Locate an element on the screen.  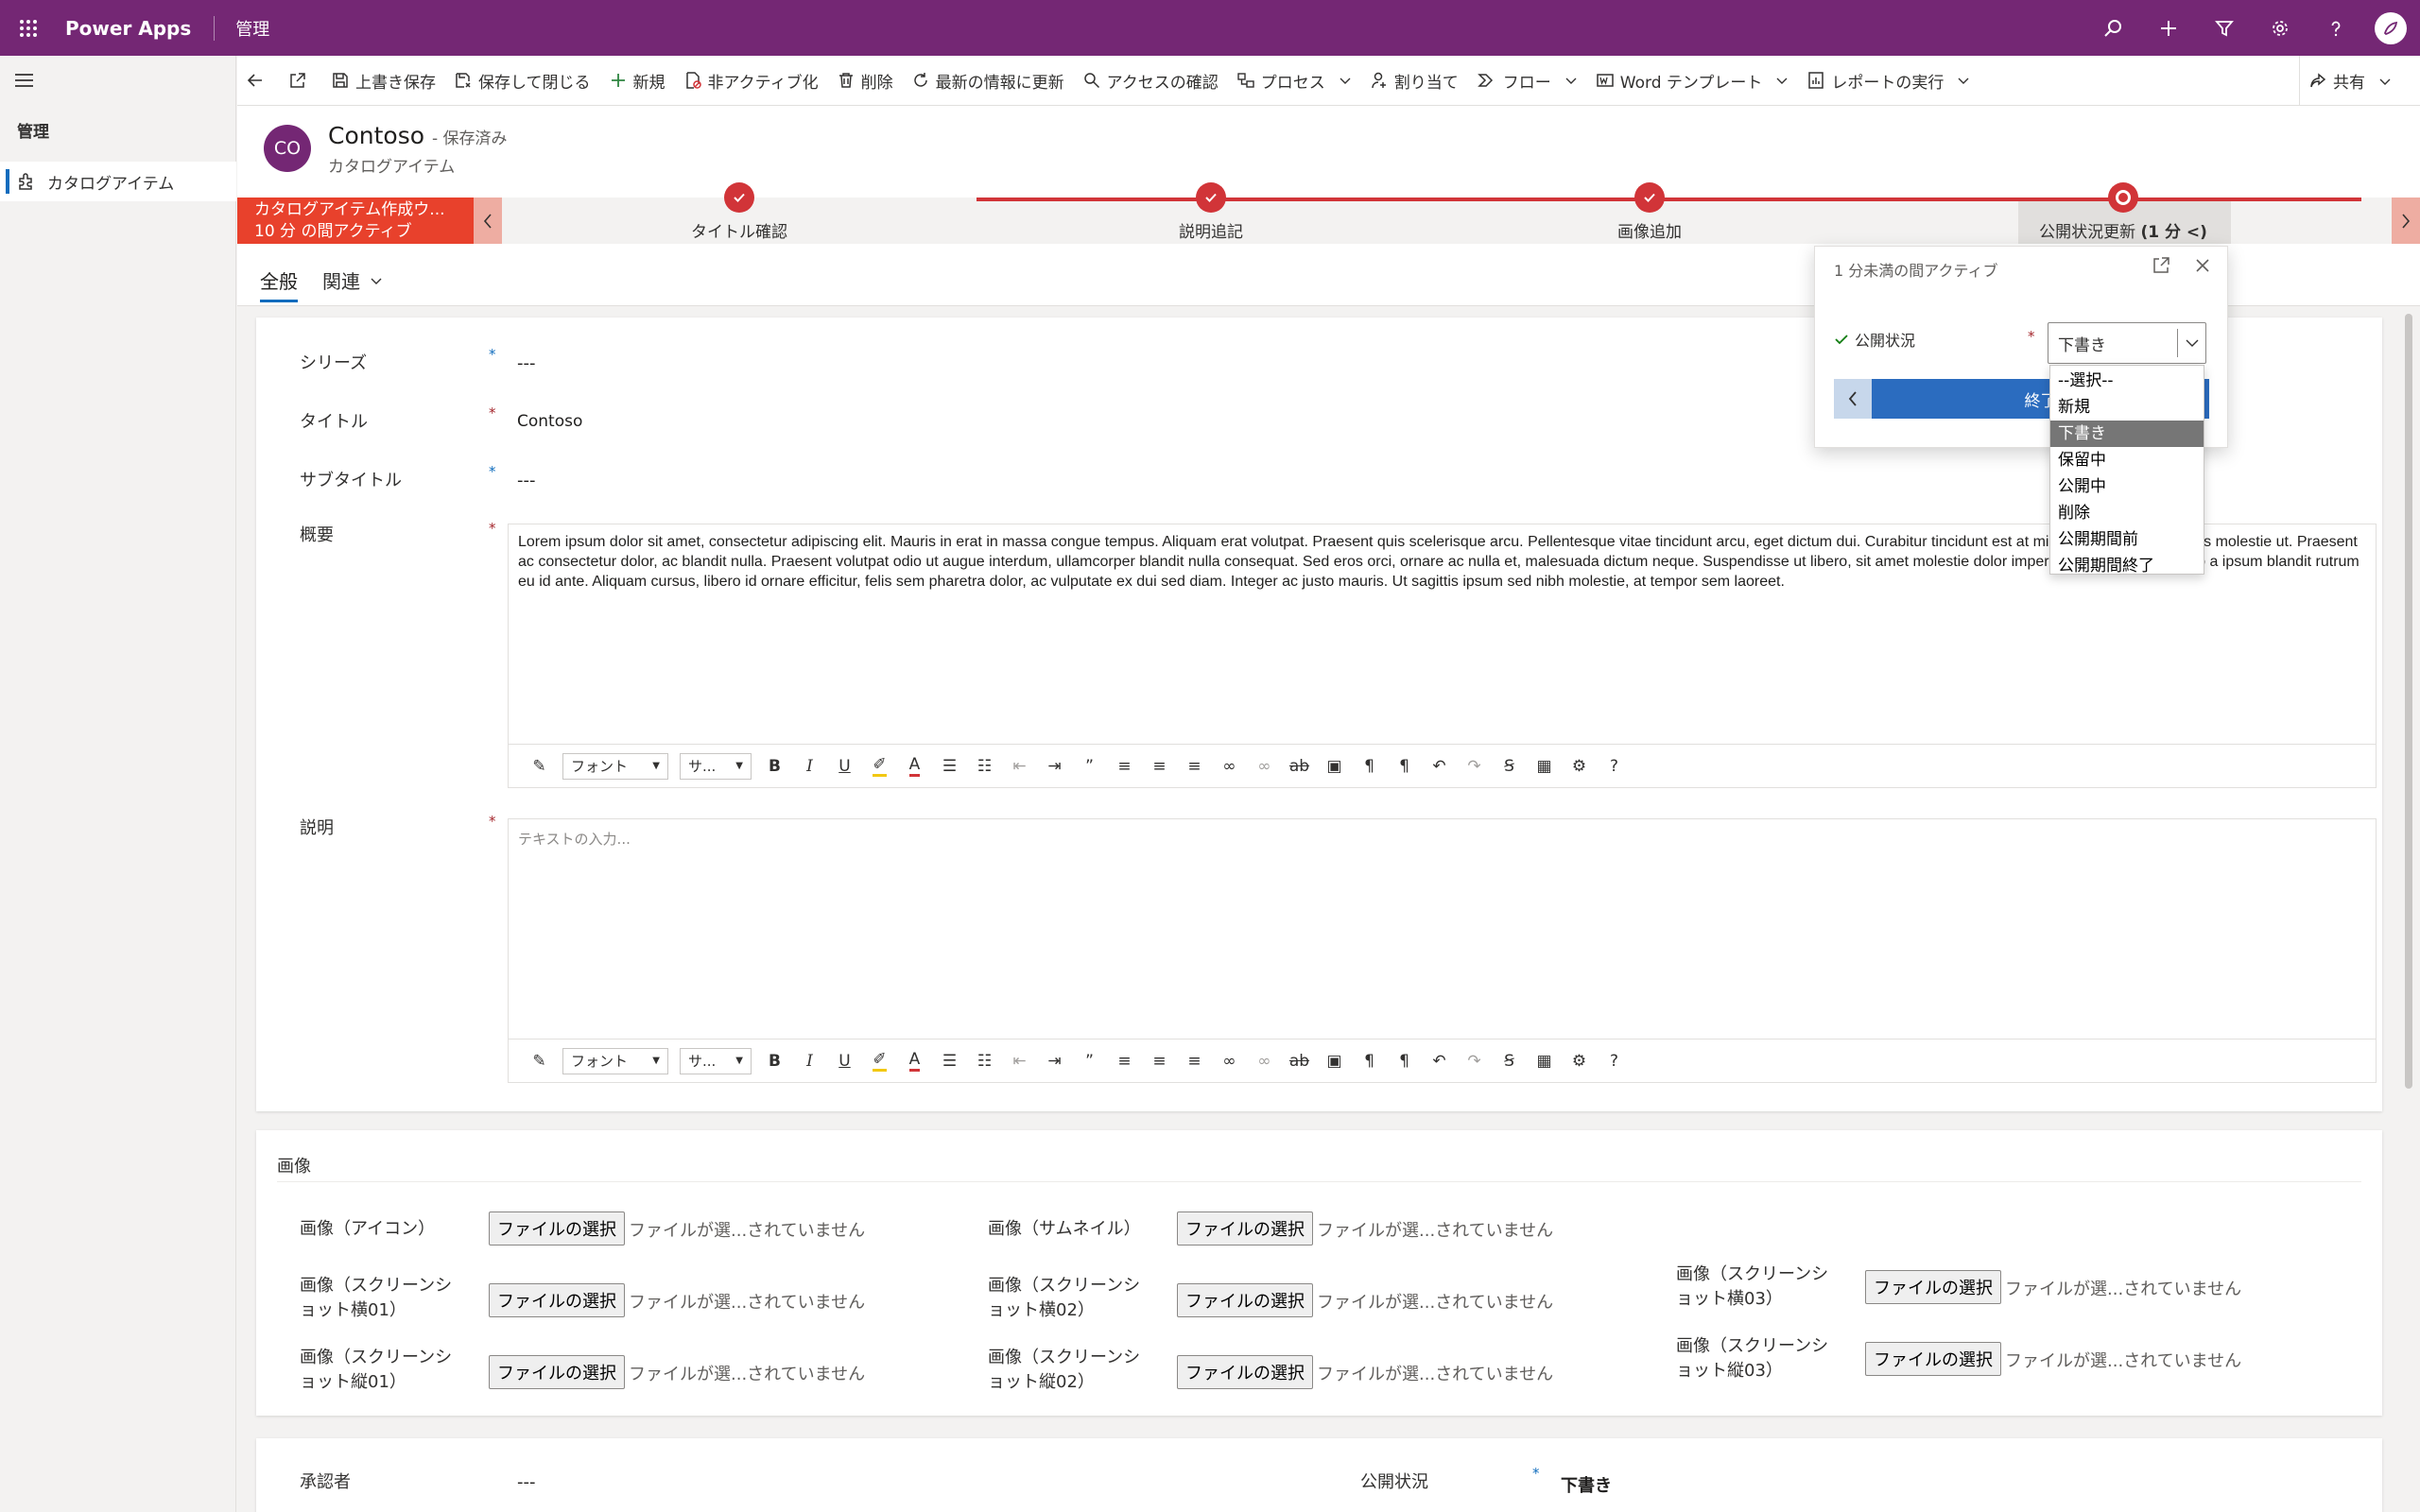
new-button: 新規 is located at coordinates (637, 81).